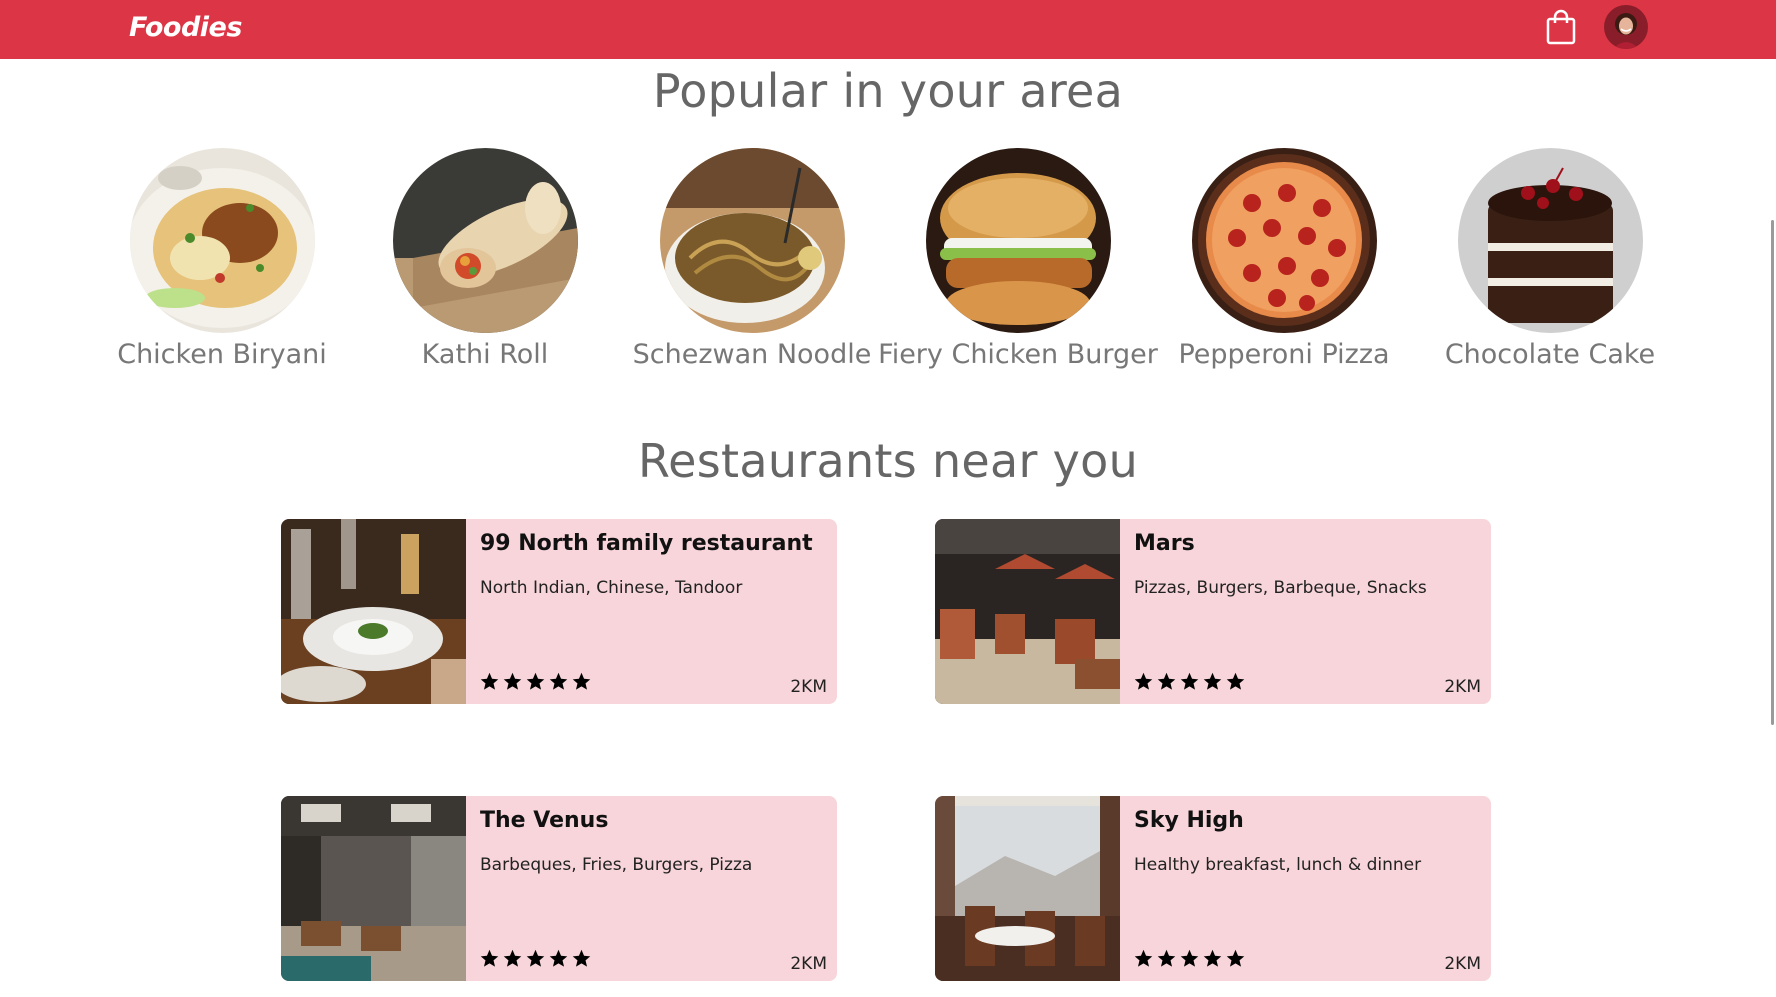 The width and height of the screenshot is (1776, 997). What do you see at coordinates (1626, 27) in the screenshot?
I see `user-avatar` at bounding box center [1626, 27].